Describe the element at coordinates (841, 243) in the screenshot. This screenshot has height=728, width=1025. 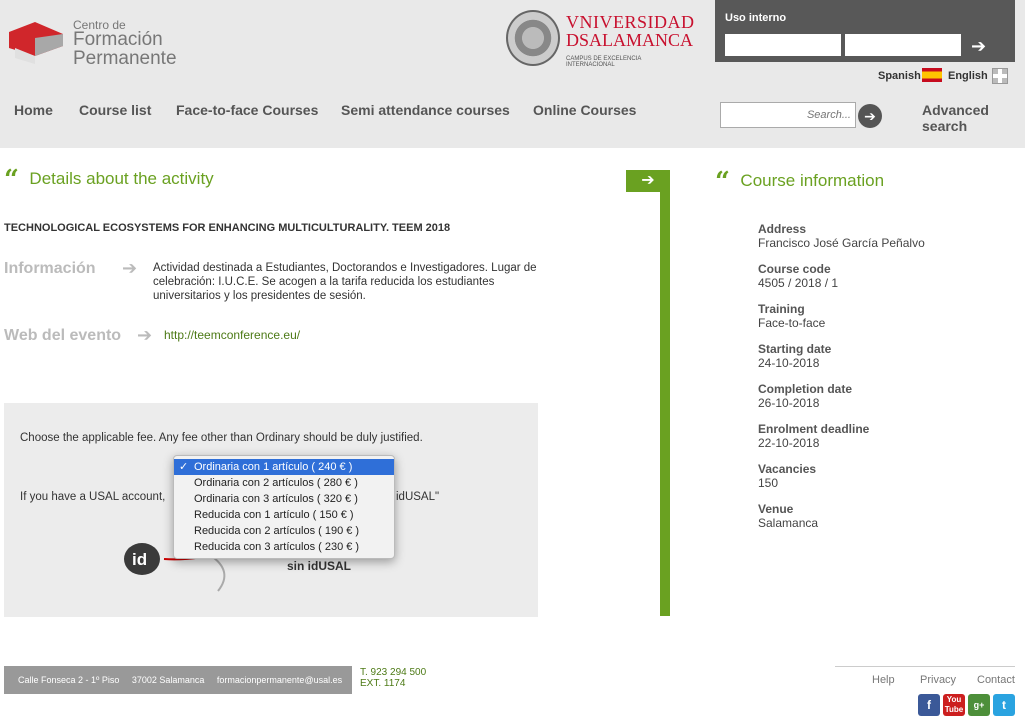
I see `address-value: Francisco José García Peñalvo` at that location.